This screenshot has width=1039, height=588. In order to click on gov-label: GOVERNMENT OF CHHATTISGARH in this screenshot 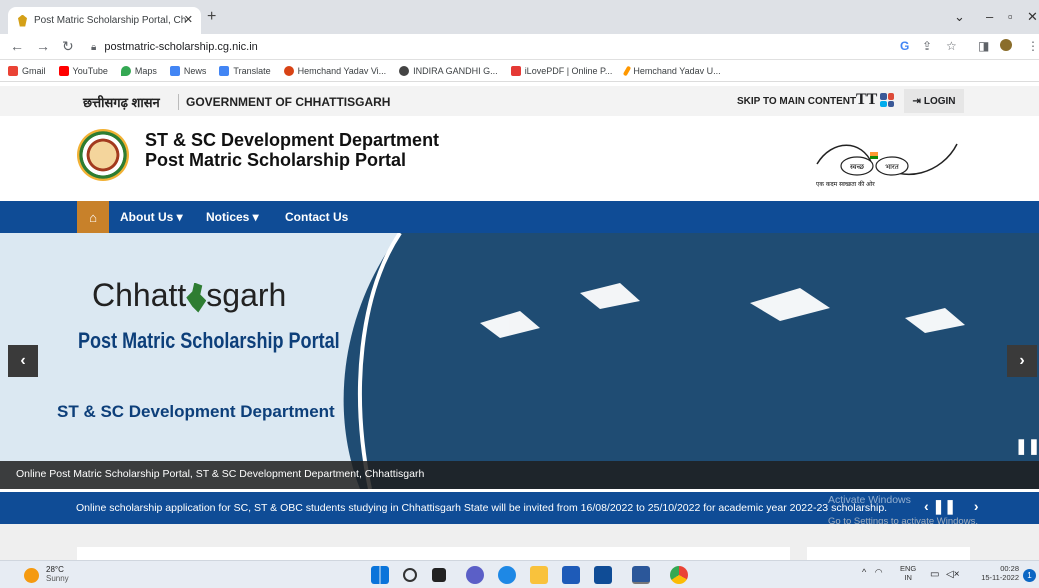, I will do `click(288, 102)`.